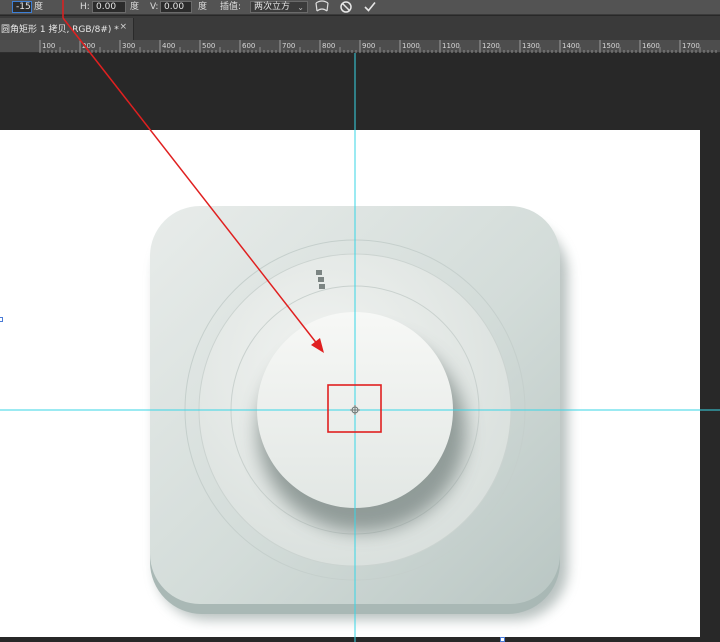 The height and width of the screenshot is (642, 720). Describe the element at coordinates (176, 7) in the screenshot. I see `v-skew-field: 0.00` at that location.